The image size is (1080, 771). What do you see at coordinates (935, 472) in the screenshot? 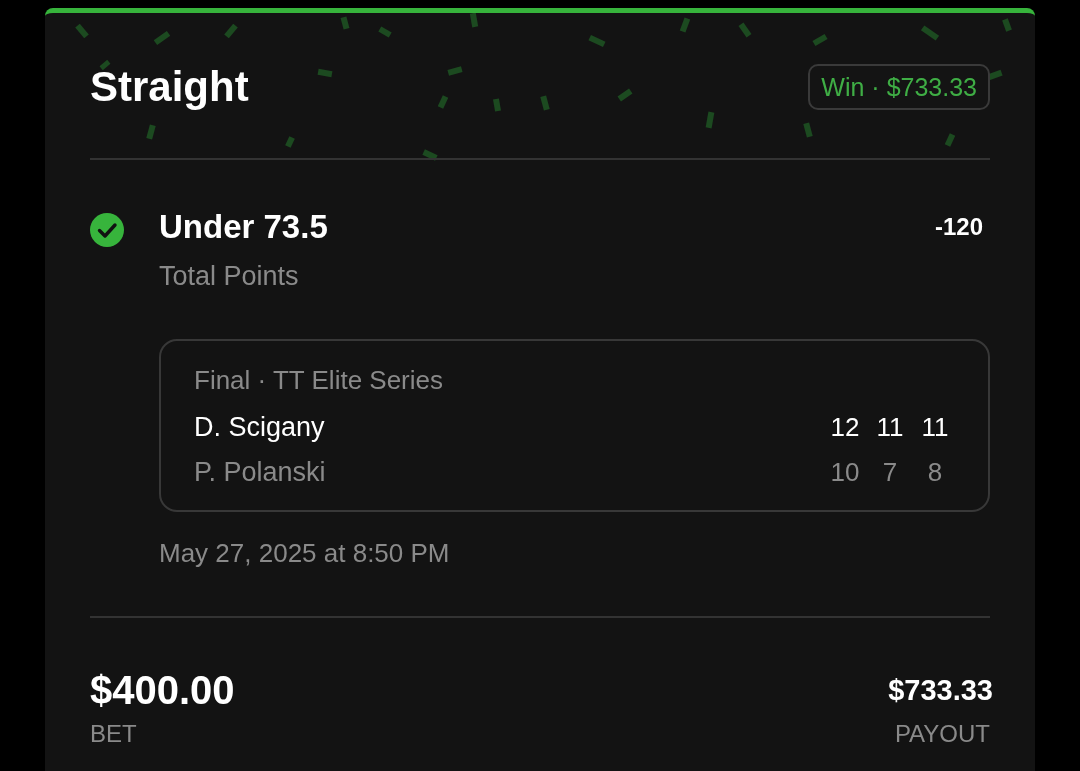
I see `set-score: 8` at bounding box center [935, 472].